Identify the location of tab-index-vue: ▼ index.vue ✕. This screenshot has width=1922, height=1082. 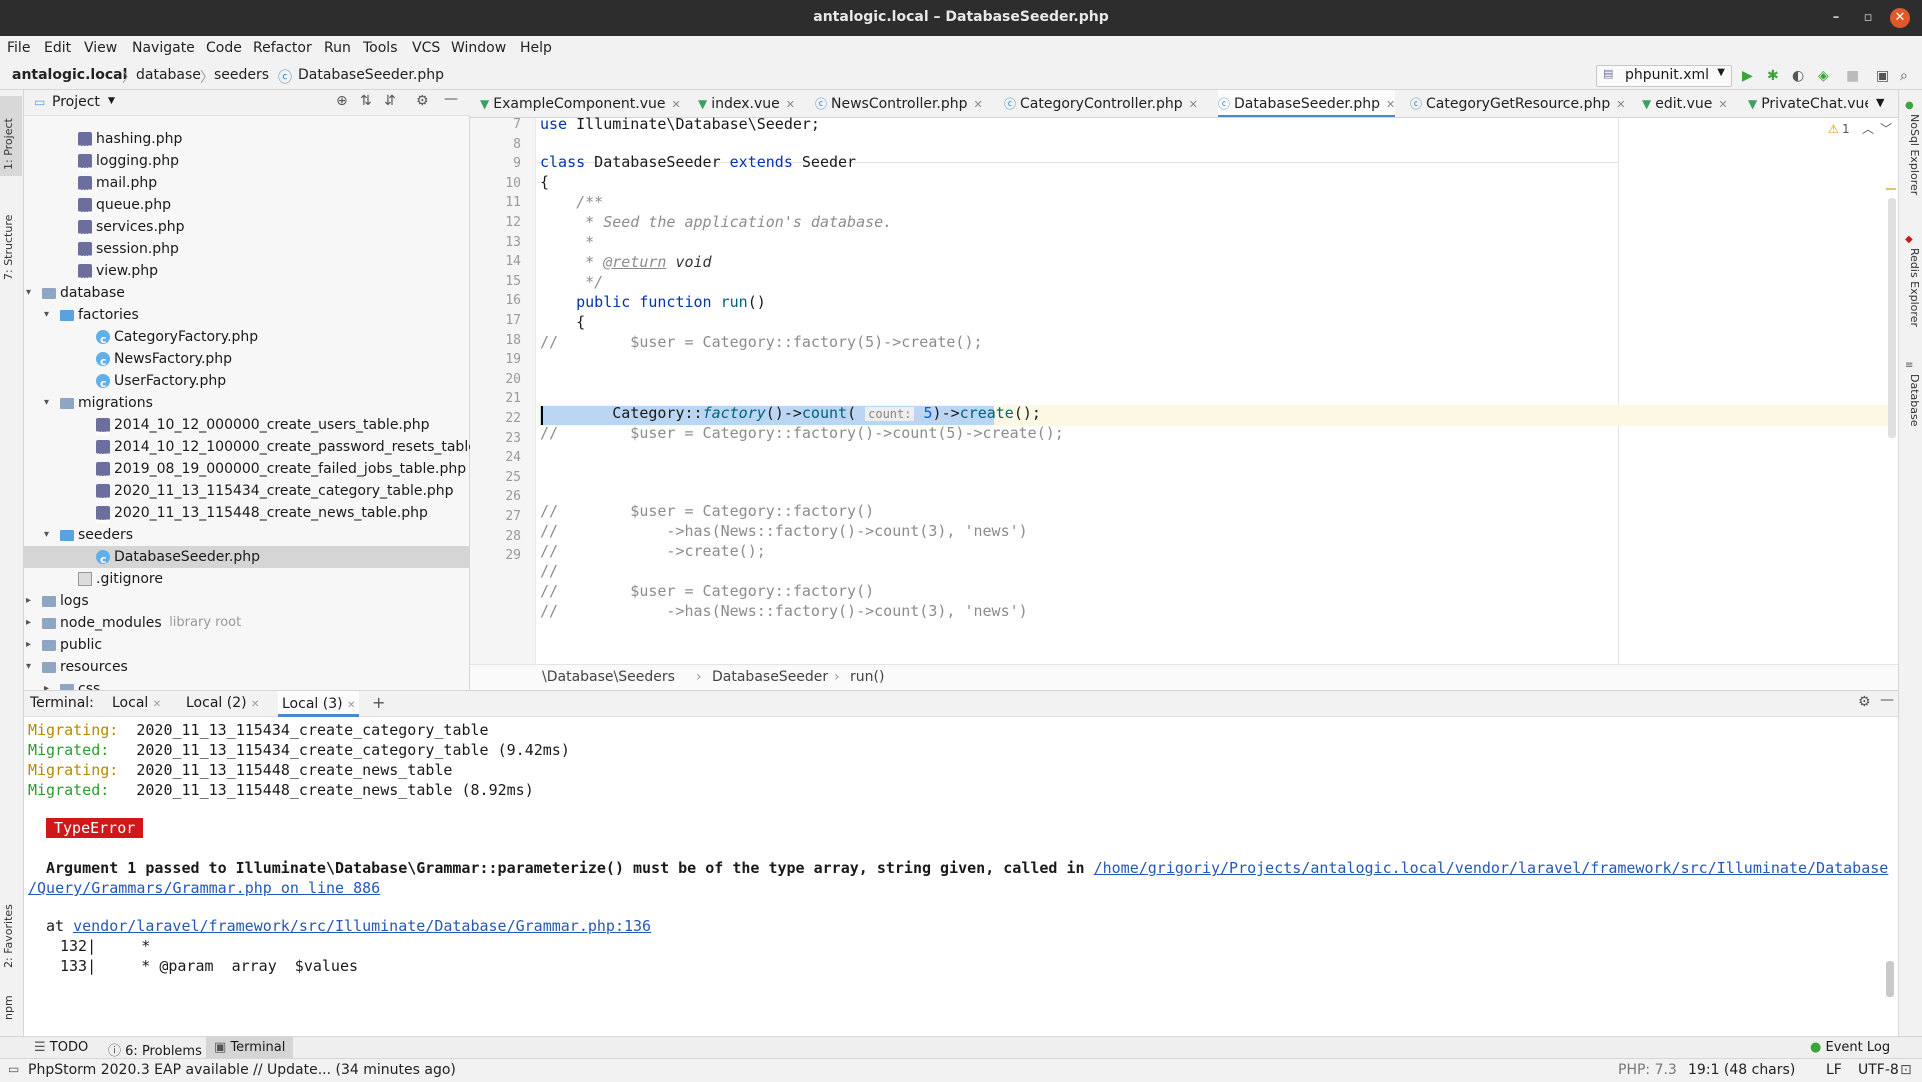
(746, 103).